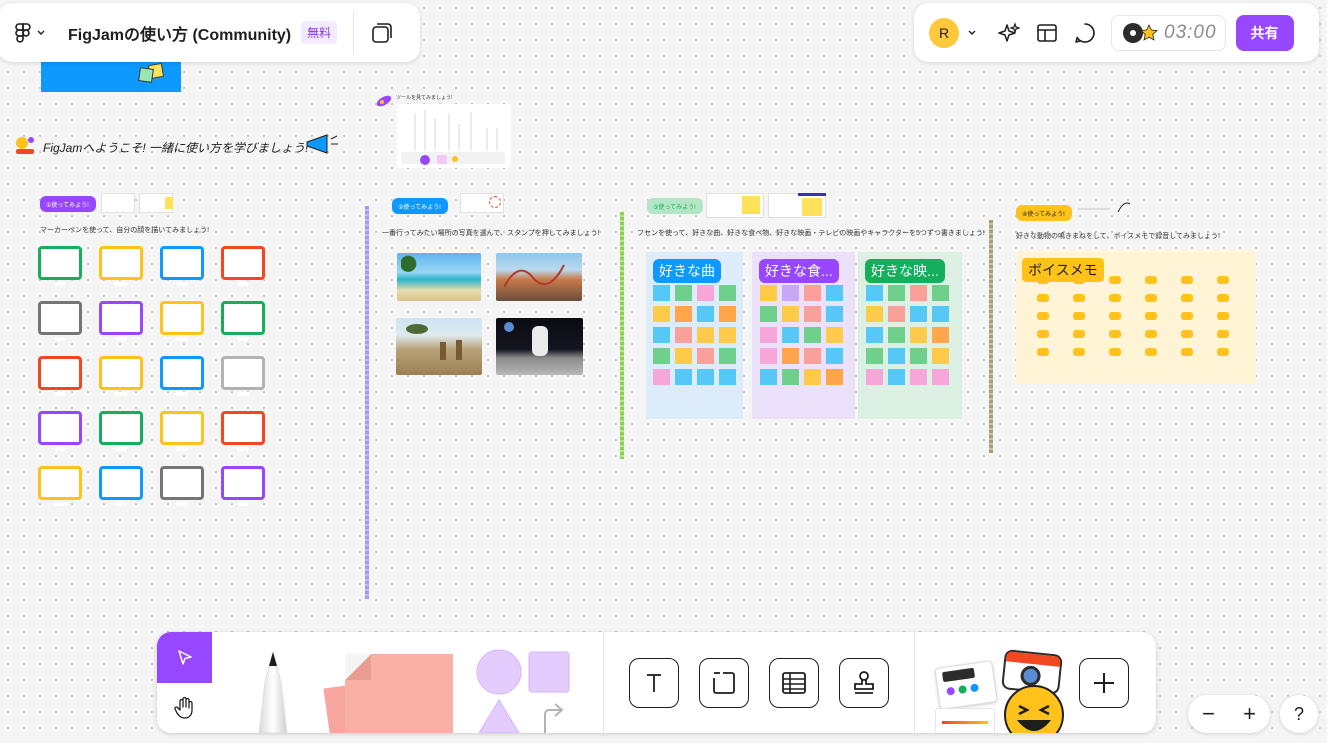  Describe the element at coordinates (1249, 714) in the screenshot. I see `zoom-in-button: +` at that location.